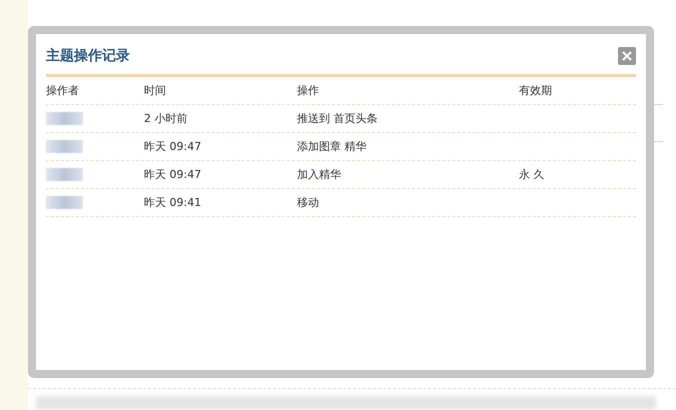 The image size is (676, 410). I want to click on column-header: 时间, so click(155, 90).